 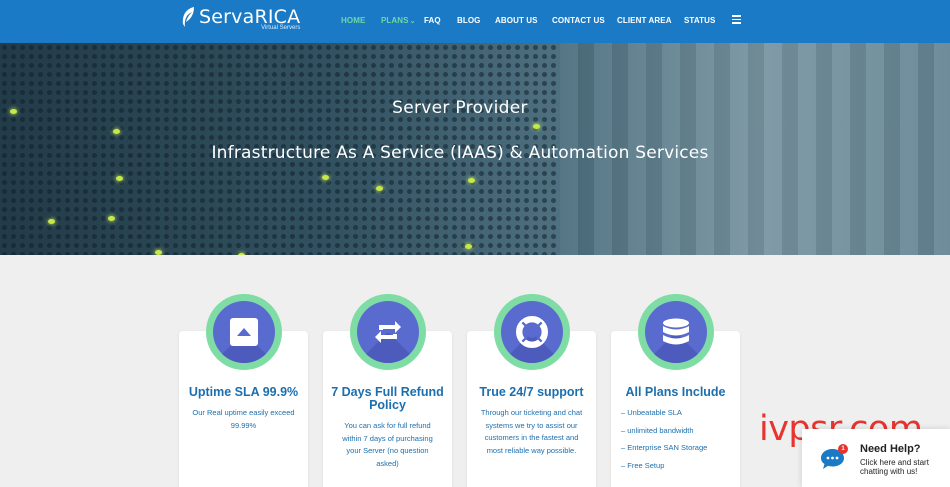 What do you see at coordinates (243, 412) in the screenshot?
I see `card-text-line: Our Real uptime easily exceed` at bounding box center [243, 412].